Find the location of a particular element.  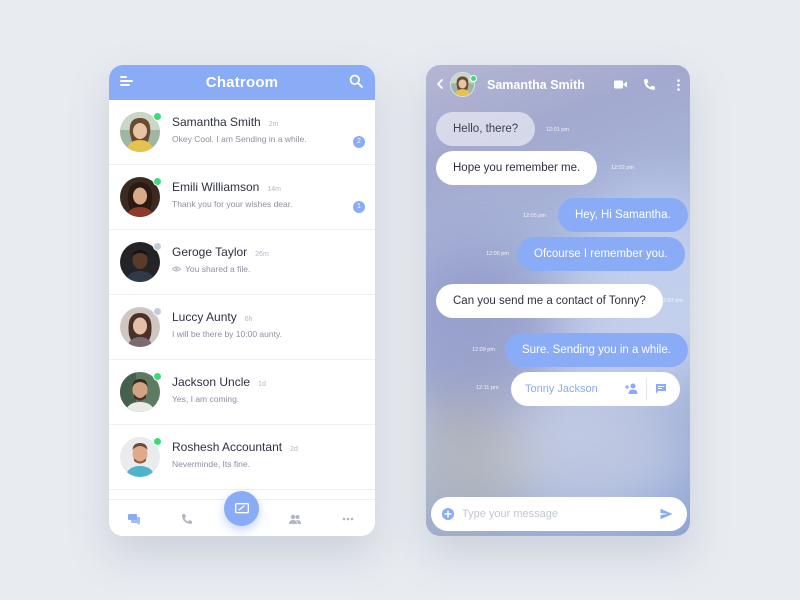

contact-time: 2d is located at coordinates (294, 449).